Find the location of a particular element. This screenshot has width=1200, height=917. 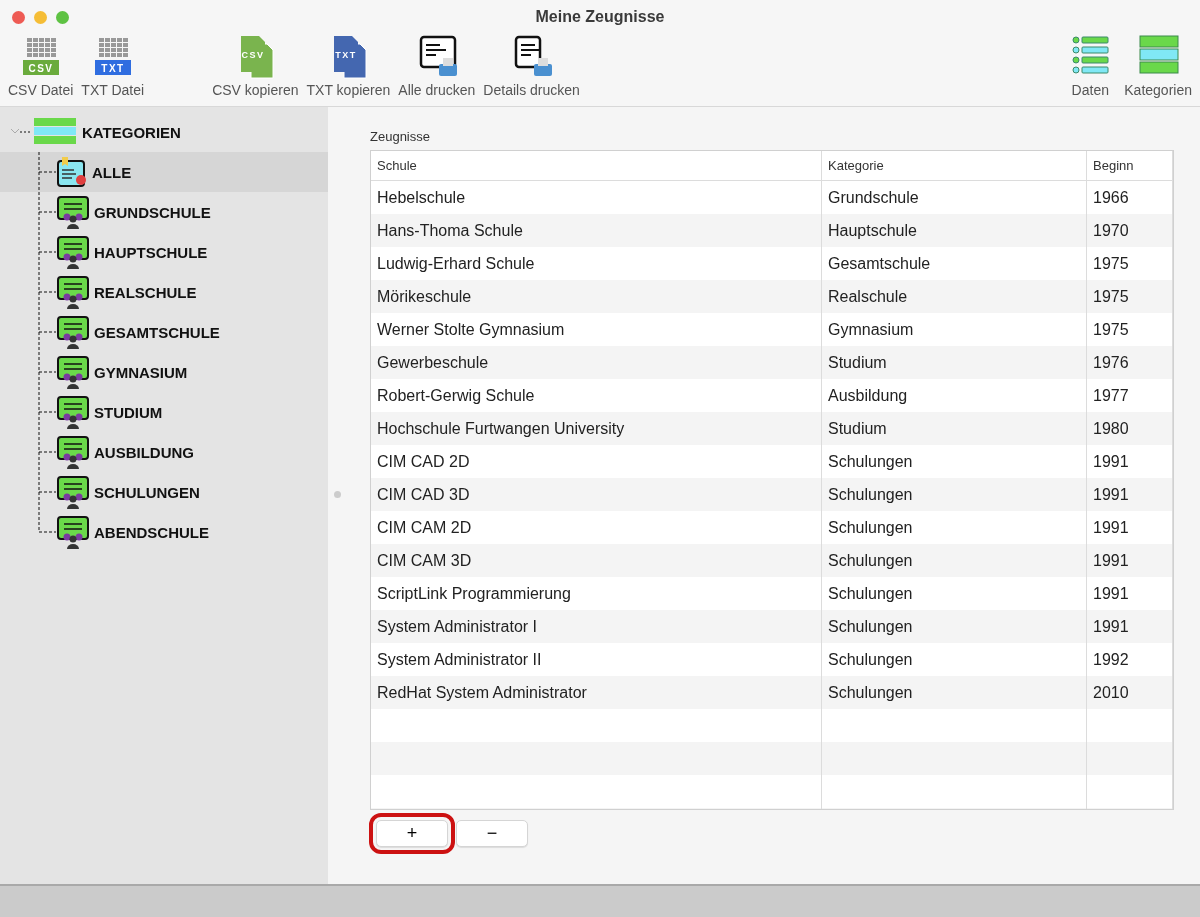

table-cell: Hochschule Furtwangen University is located at coordinates (596, 428).